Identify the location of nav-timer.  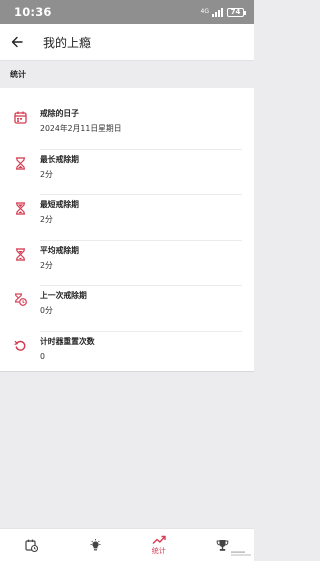
(32, 545).